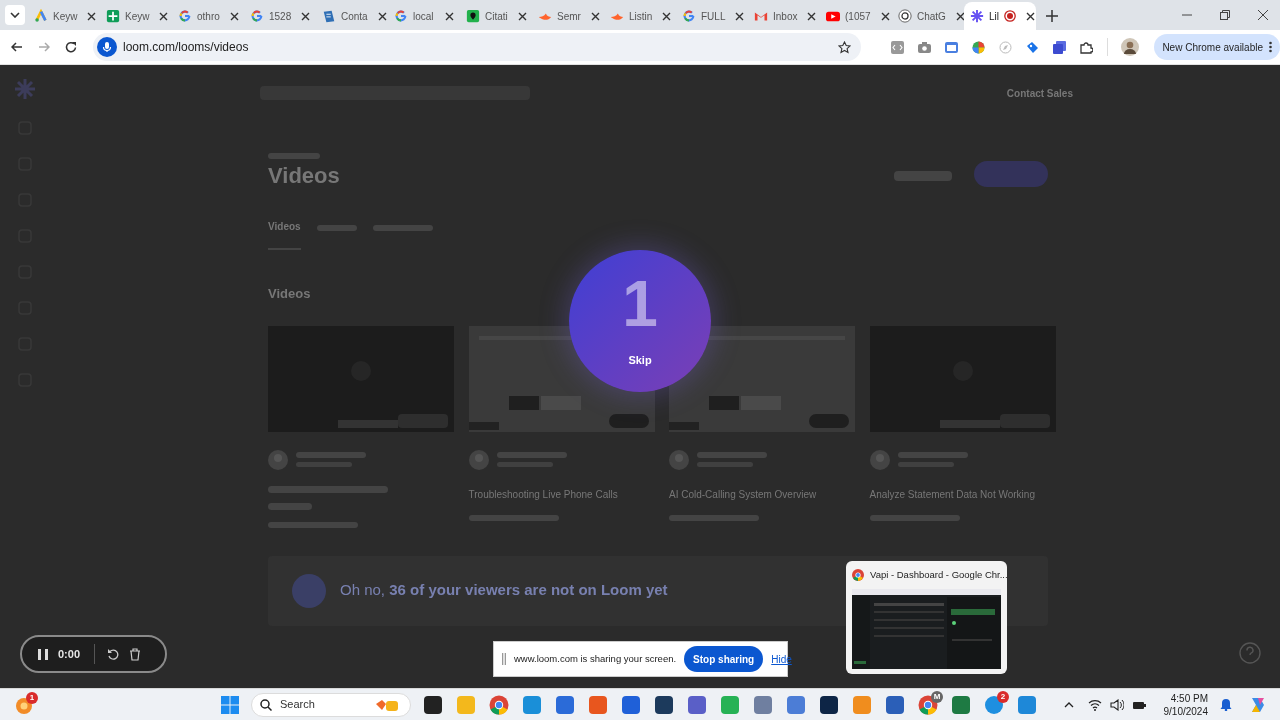 This screenshot has height=720, width=1280. Describe the element at coordinates (1185, 711) in the screenshot. I see `clock-date: 9/10/2024` at that location.